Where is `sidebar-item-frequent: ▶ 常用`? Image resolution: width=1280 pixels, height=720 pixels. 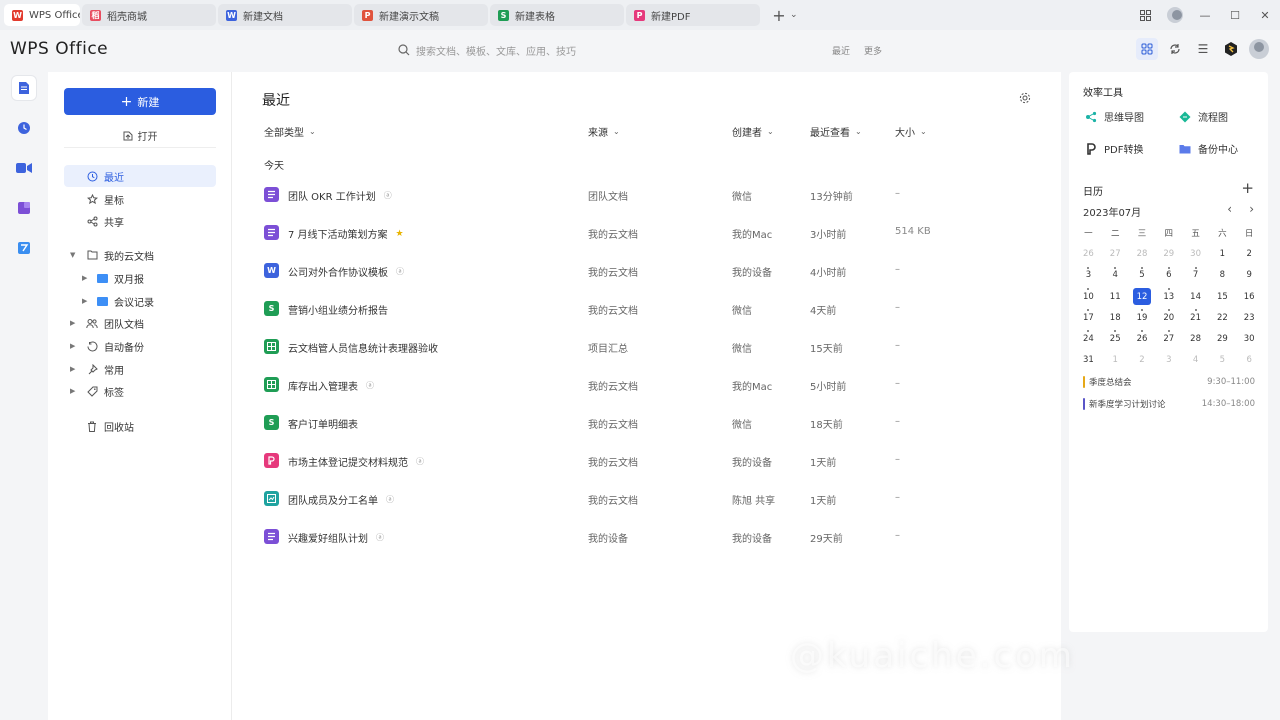 sidebar-item-frequent: ▶ 常用 is located at coordinates (140, 369).